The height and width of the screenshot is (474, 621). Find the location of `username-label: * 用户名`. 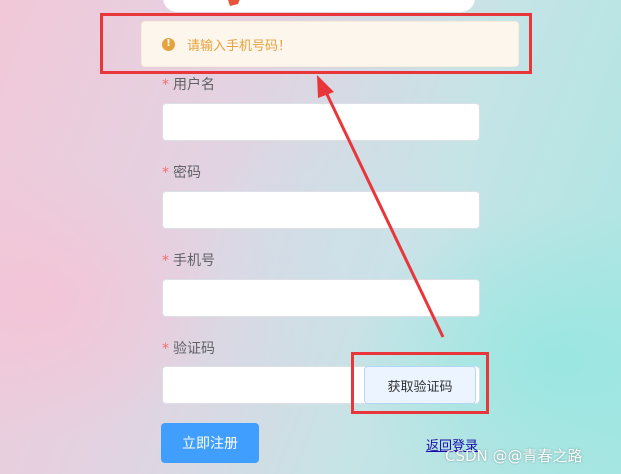

username-label: * 用户名 is located at coordinates (188, 84).